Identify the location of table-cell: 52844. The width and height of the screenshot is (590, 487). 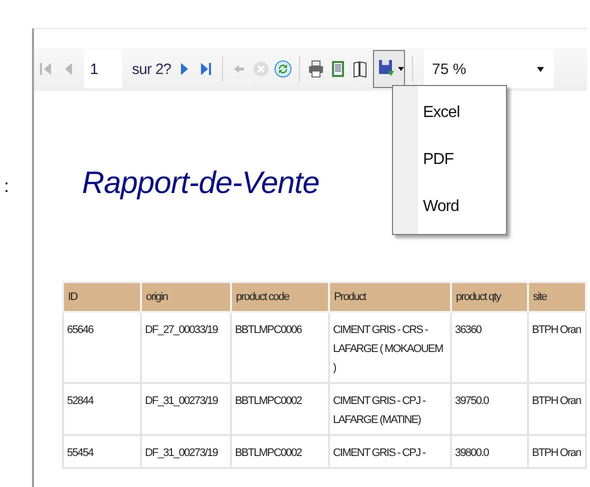
(102, 409).